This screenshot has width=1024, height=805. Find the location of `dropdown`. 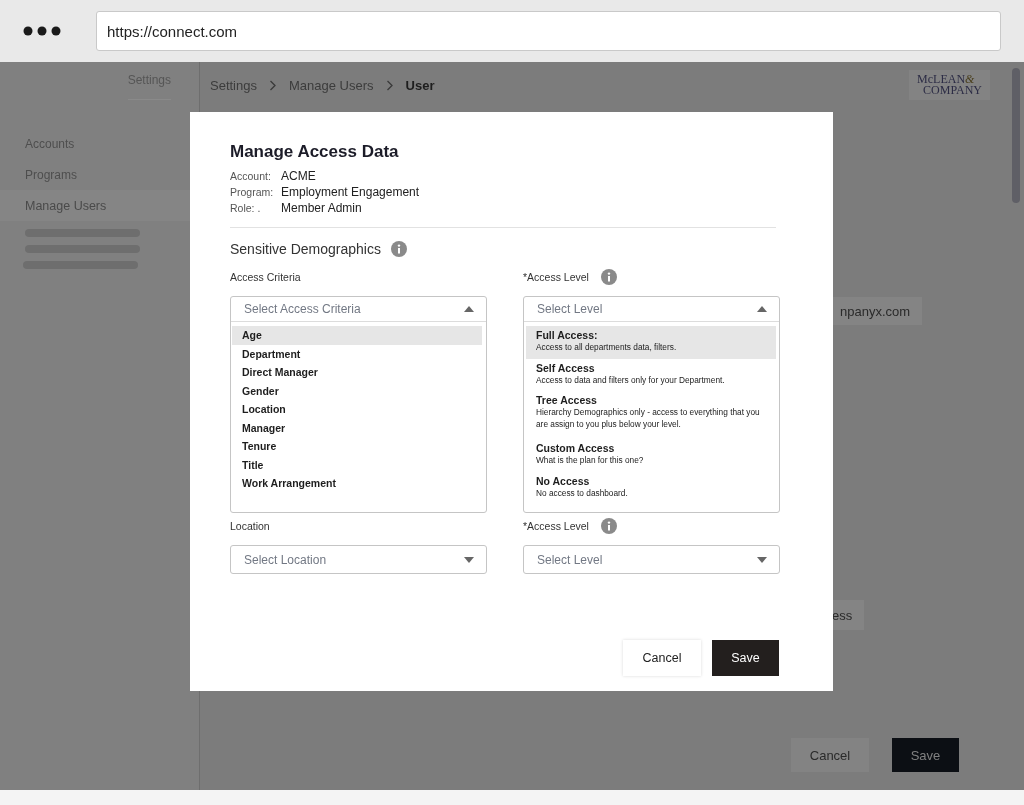

dropdown is located at coordinates (651, 404).